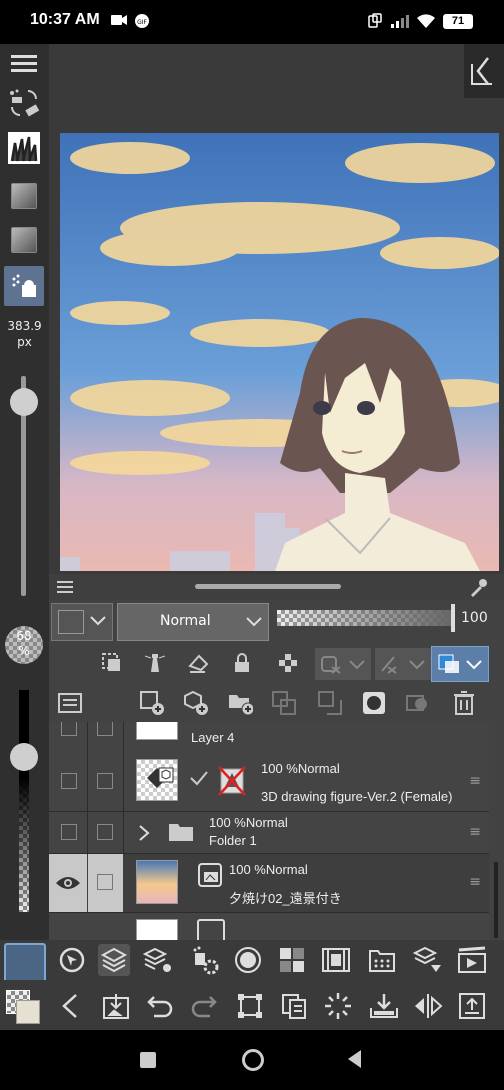 This screenshot has height=1090, width=504. Describe the element at coordinates (158, 960) in the screenshot. I see `layer-property-palette-icon` at that location.